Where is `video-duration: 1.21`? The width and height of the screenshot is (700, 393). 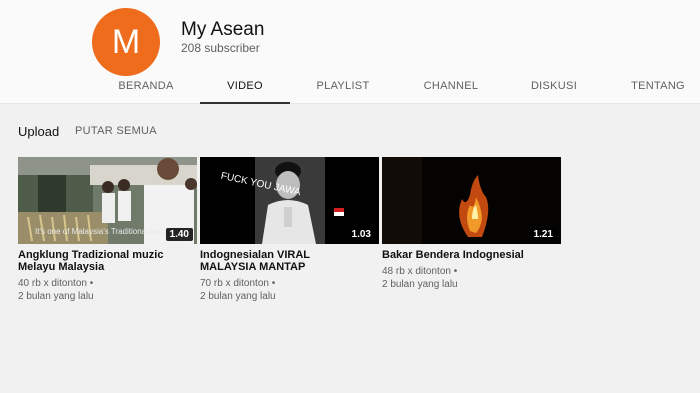
video-duration: 1.21 is located at coordinates (543, 234).